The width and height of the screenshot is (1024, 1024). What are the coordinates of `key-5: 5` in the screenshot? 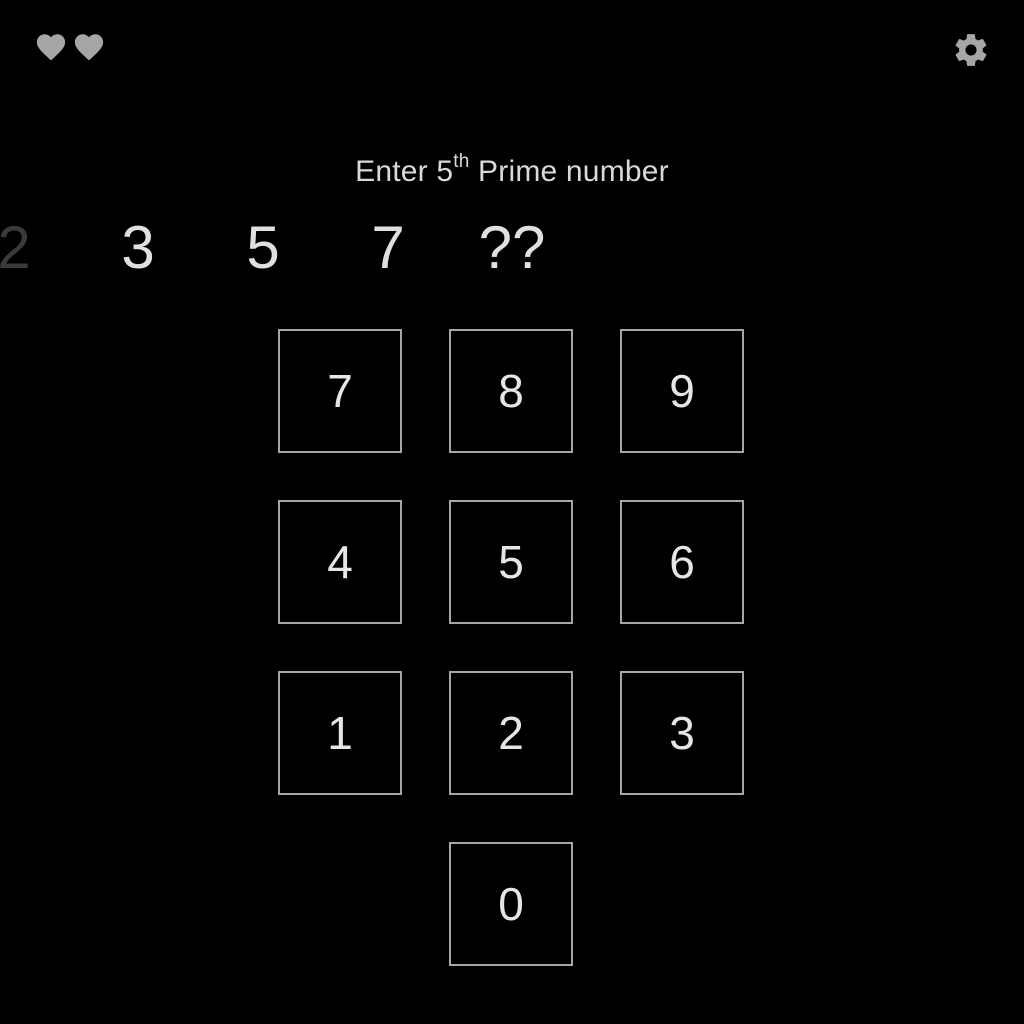 It's located at (511, 562).